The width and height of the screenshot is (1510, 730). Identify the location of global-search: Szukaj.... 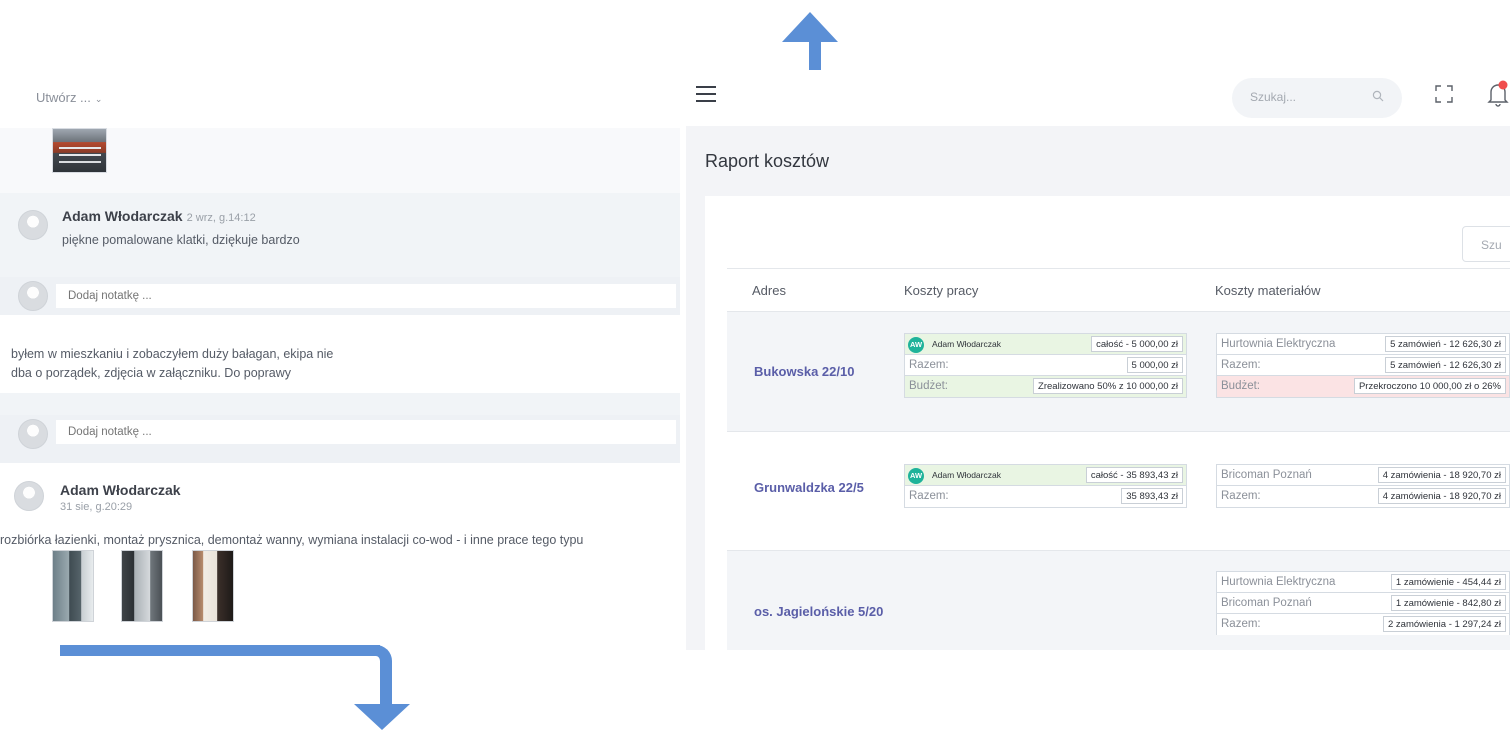
(1317, 98).